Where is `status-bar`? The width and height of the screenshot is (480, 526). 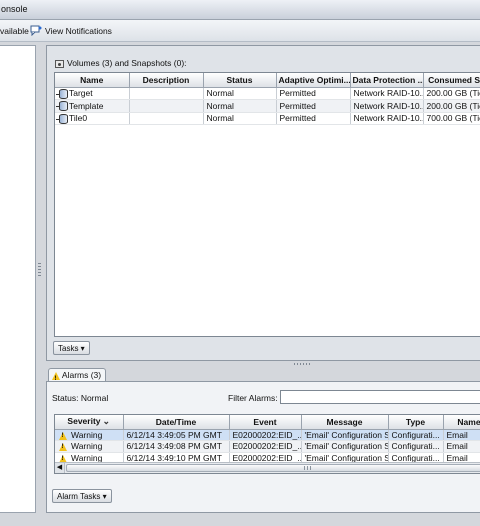
status-bar is located at coordinates (240, 519).